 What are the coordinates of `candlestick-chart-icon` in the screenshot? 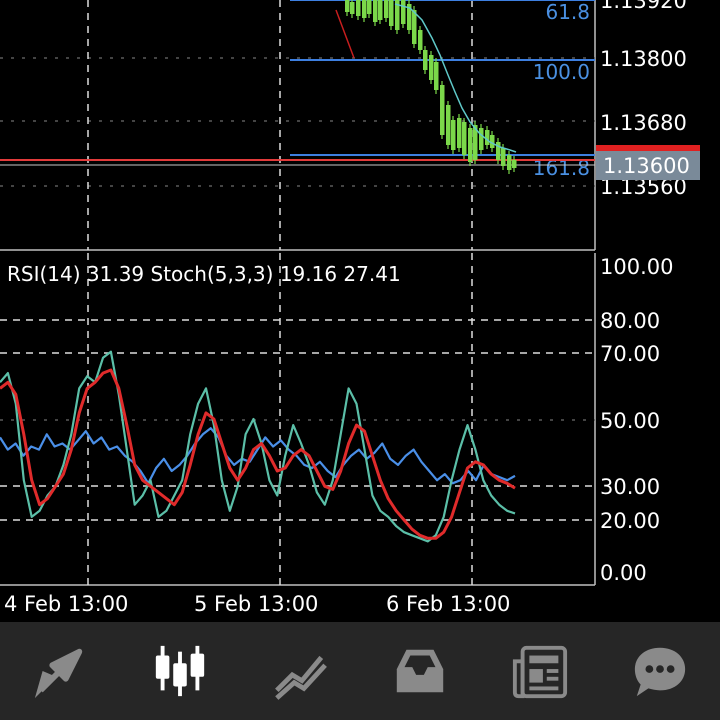 It's located at (180, 671).